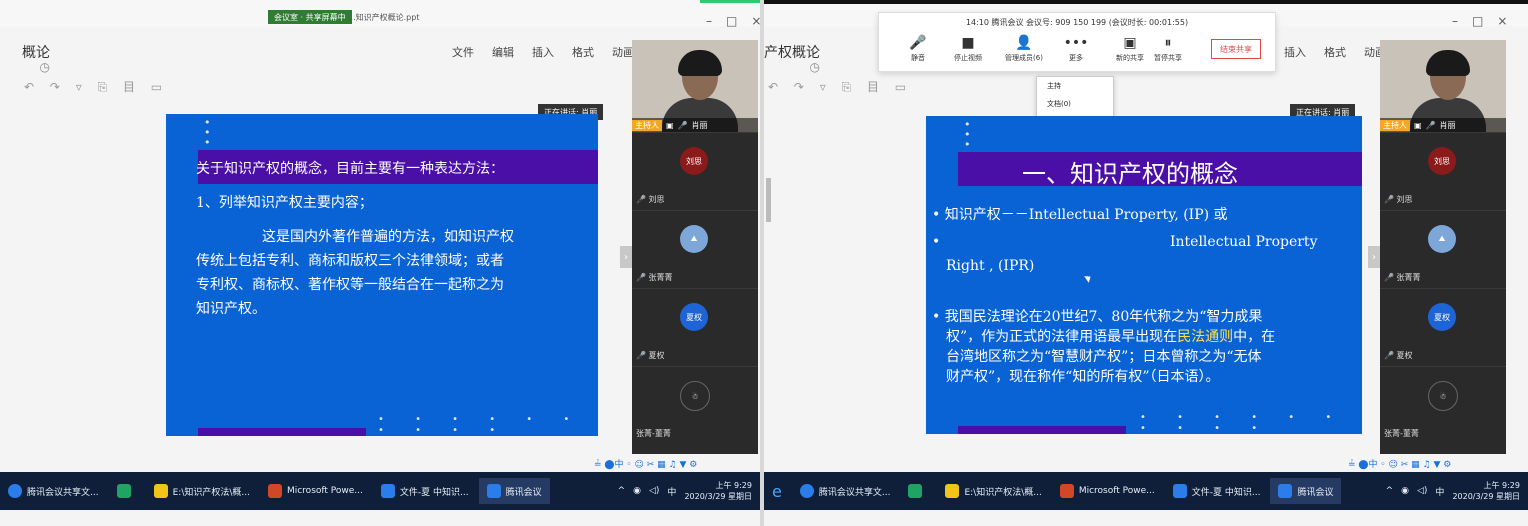 The image size is (1528, 526). I want to click on mute-button: 🎤 静音, so click(918, 48).